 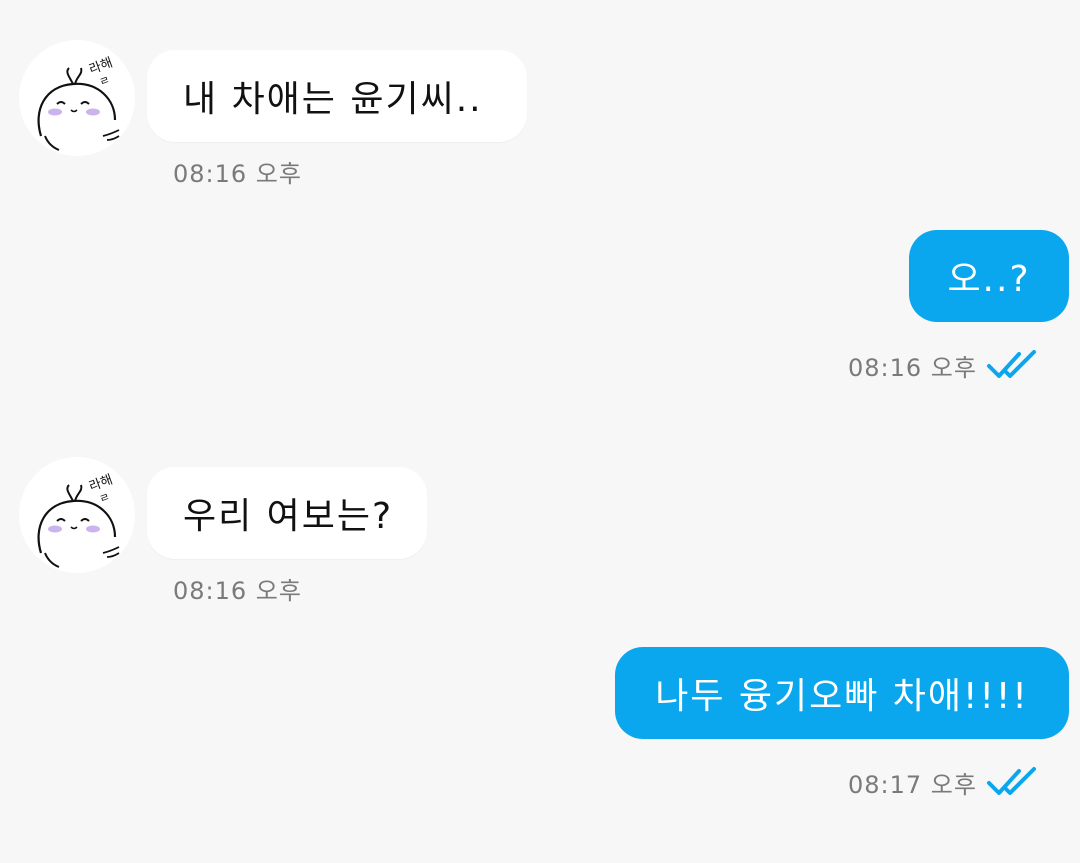 I want to click on message-text: 내 차애는 윤기씨.., so click(x=333, y=99).